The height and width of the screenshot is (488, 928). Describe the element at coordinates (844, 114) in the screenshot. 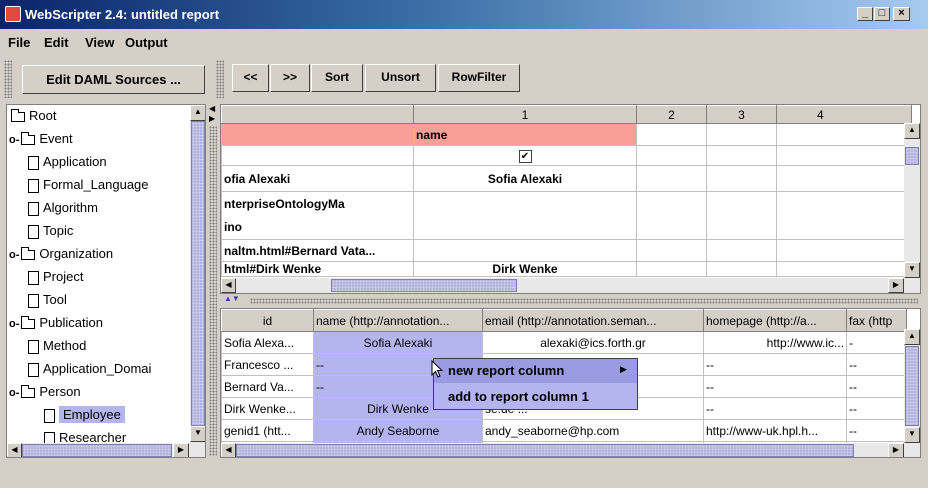

I see `column-number: 4` at that location.